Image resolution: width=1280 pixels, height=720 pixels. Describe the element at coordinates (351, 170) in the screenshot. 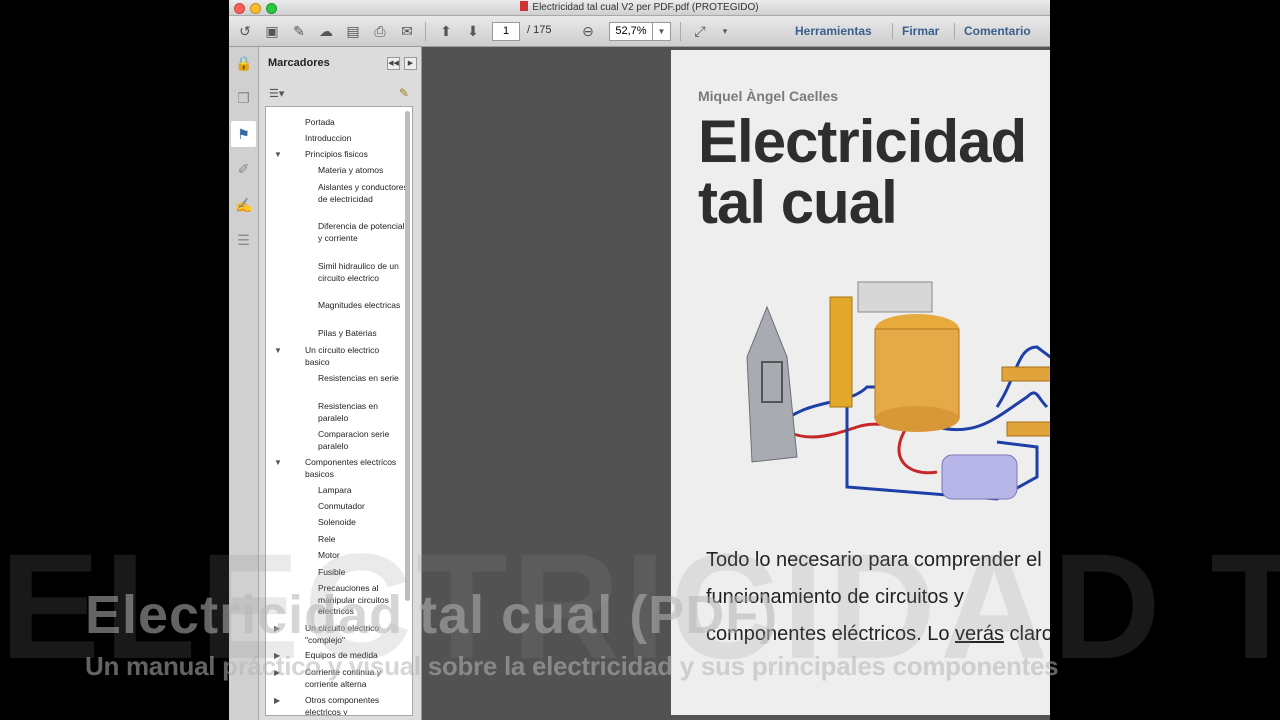

I see `bookmark-label: Materia y atomos` at that location.